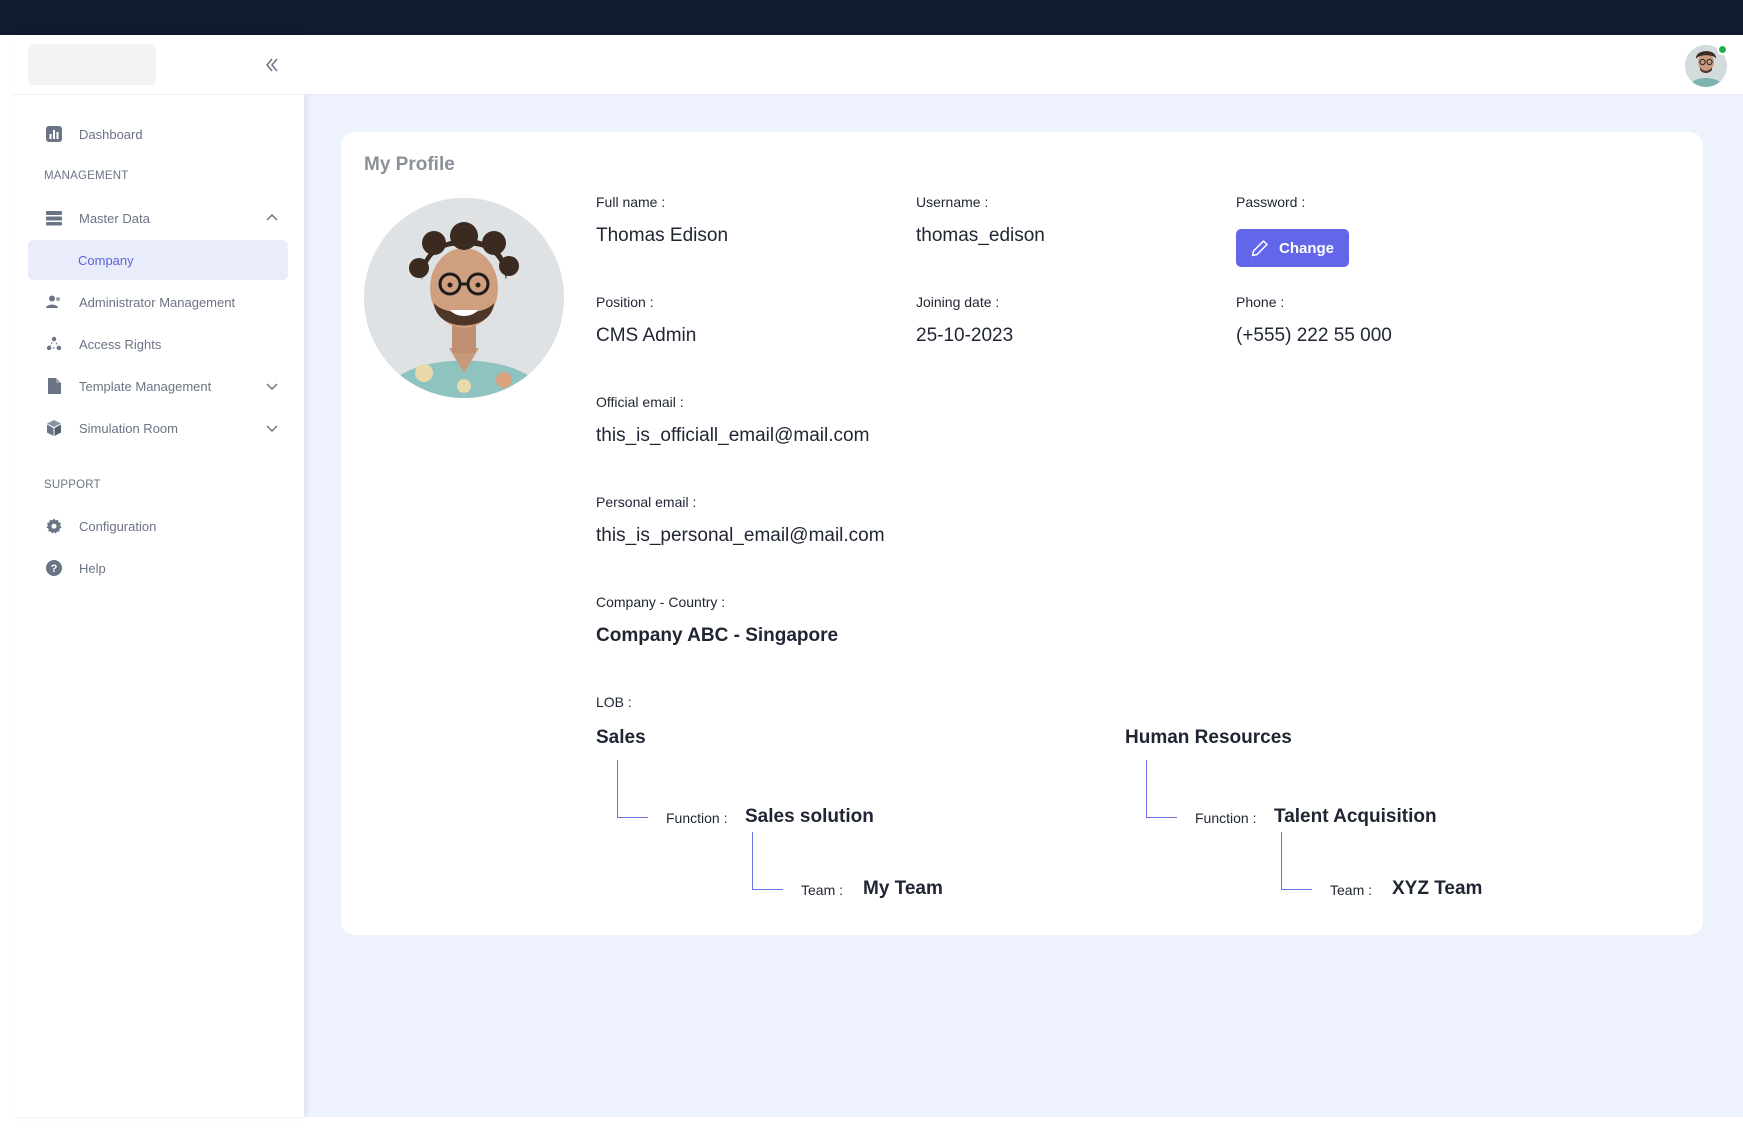 This screenshot has height=1134, width=1743. Describe the element at coordinates (1259, 248) in the screenshot. I see `pencil-icon` at that location.